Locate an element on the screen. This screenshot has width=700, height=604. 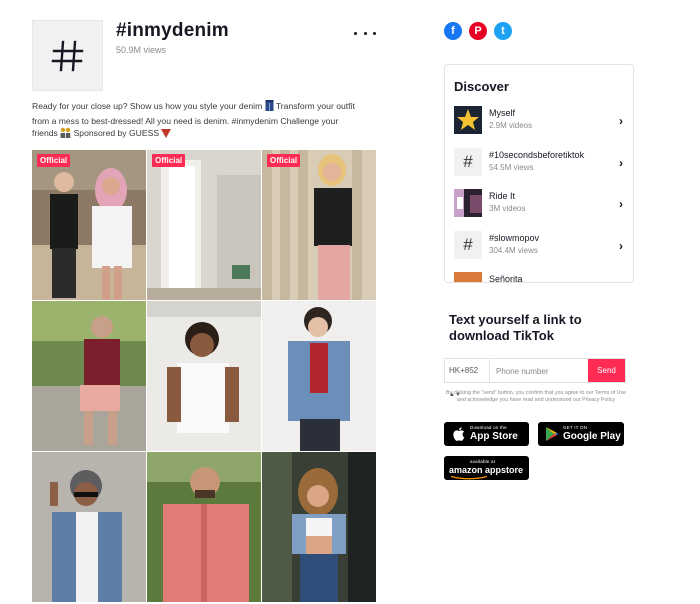
twitter-share-icon: t is located at coordinates (503, 31).